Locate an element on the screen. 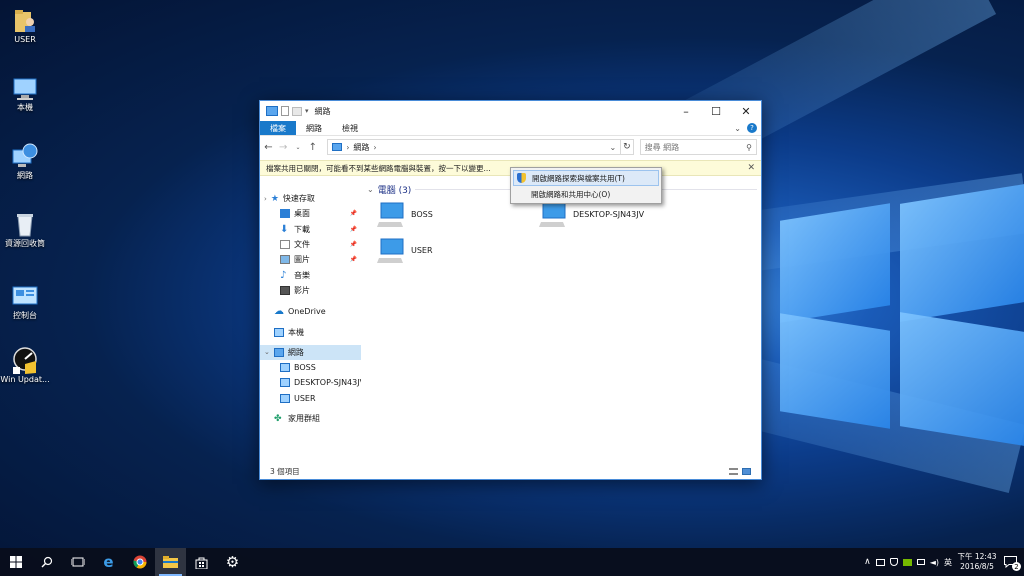 This screenshot has height=576, width=1024. address-bar: › 網路 › ⌄ is located at coordinates (474, 147).